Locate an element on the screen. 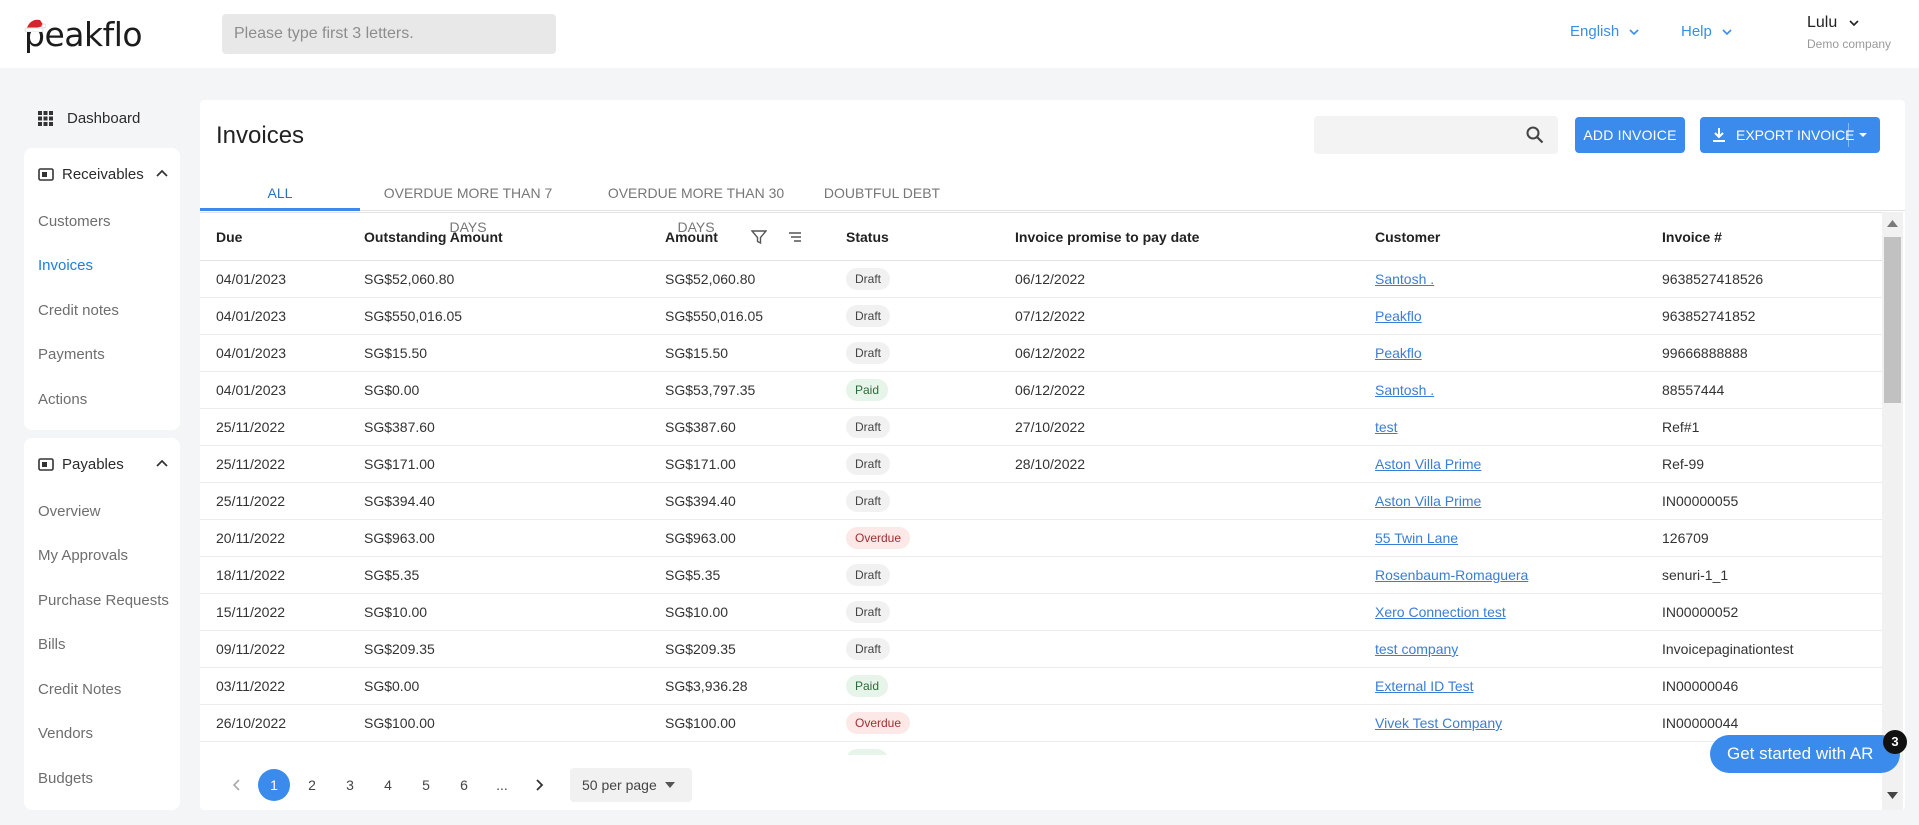 This screenshot has width=1919, height=825. scroll-up-arrow-icon is located at coordinates (1892, 223).